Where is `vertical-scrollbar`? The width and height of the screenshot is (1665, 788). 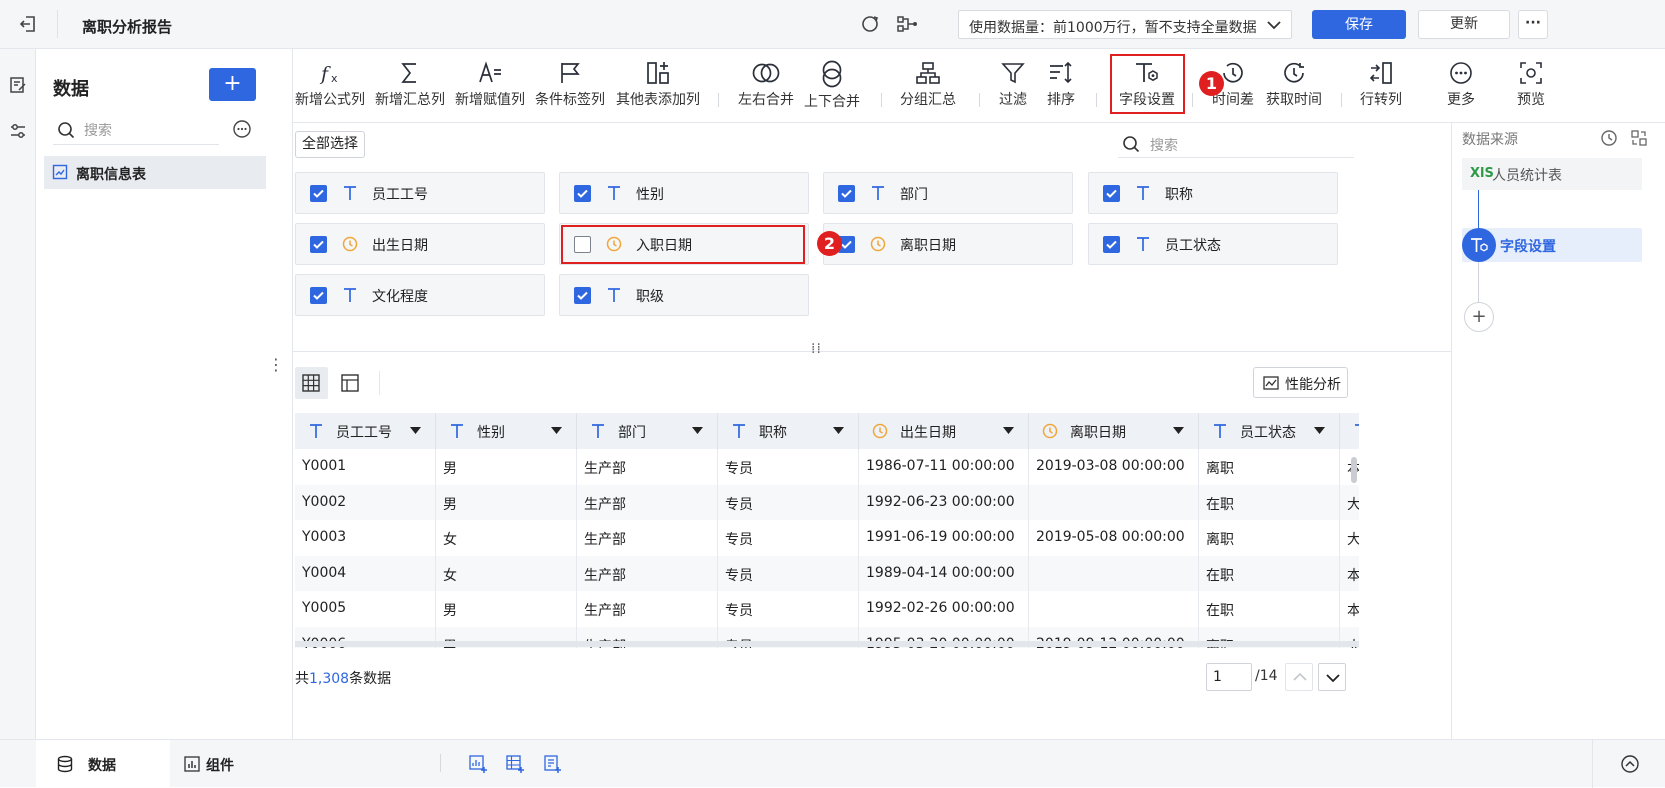
vertical-scrollbar is located at coordinates (1354, 470).